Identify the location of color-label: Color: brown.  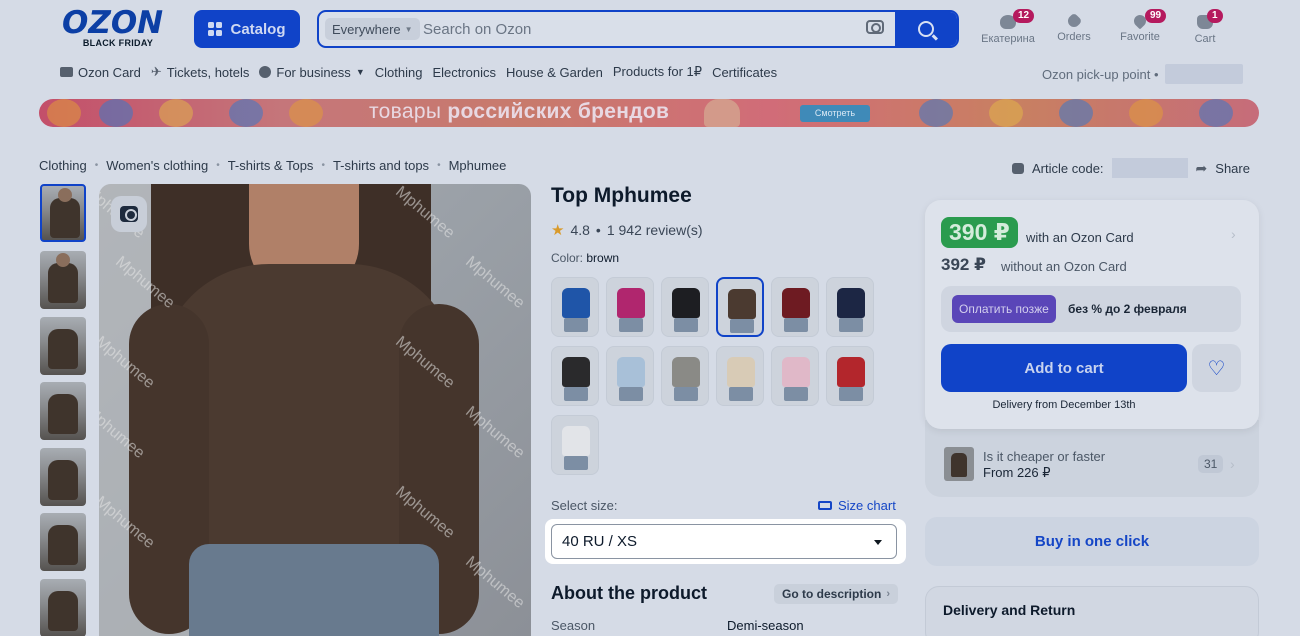
(585, 258).